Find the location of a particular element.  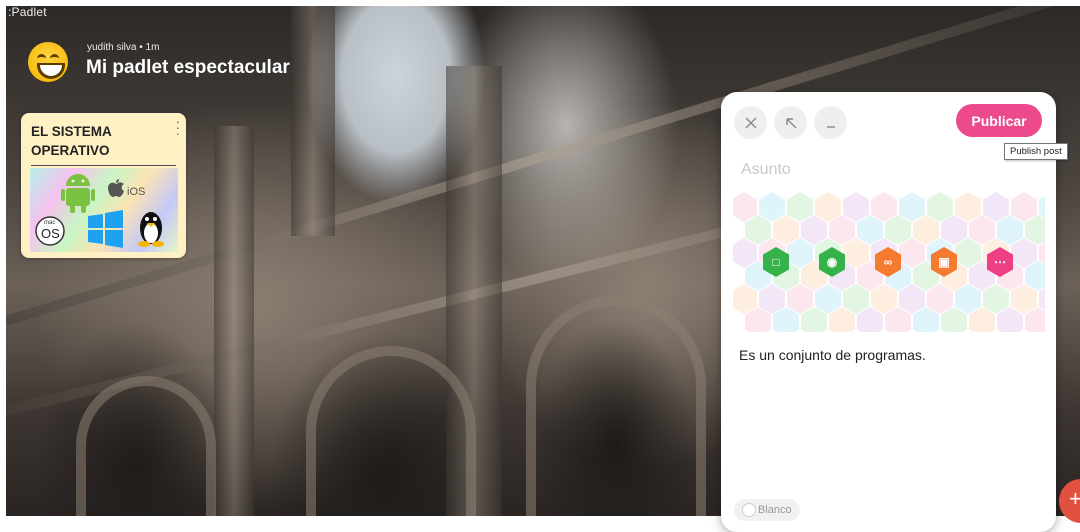

os-logos-image: iOS mac OS is located at coordinates (104, 210).